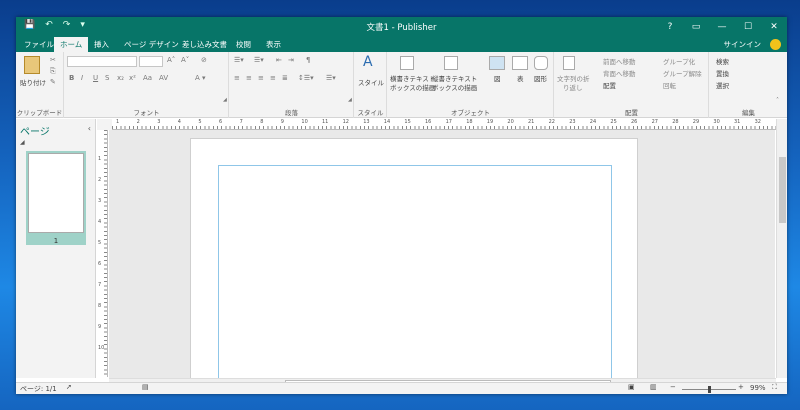 The width and height of the screenshot is (800, 410). Describe the element at coordinates (95, 78) in the screenshot. I see `underline-button: U` at that location.